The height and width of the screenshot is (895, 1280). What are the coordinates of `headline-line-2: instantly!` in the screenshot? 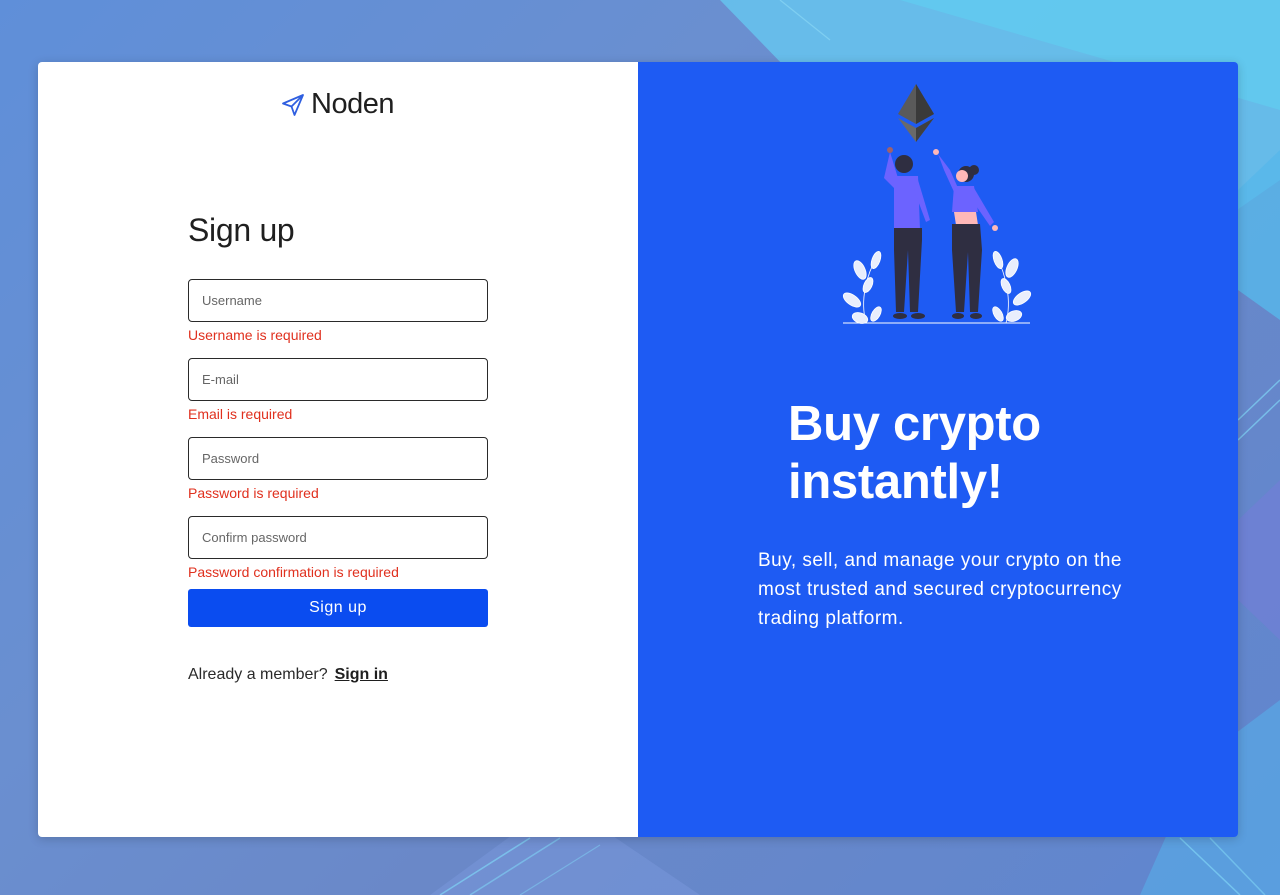 It's located at (895, 482).